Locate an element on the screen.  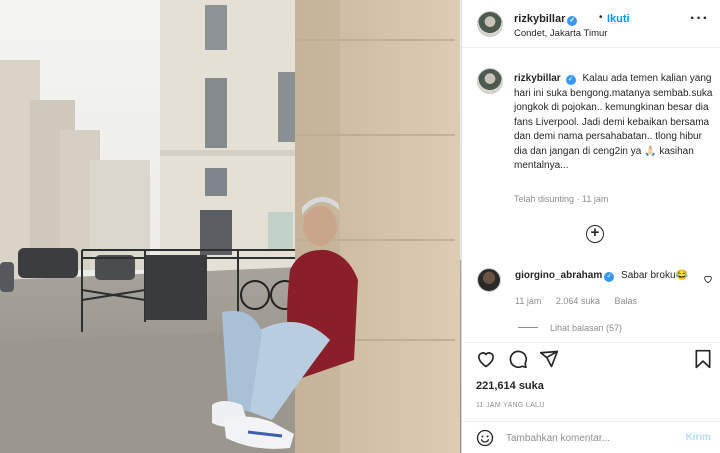
post-location: Condet, Jakarta Timur is located at coordinates (560, 33).